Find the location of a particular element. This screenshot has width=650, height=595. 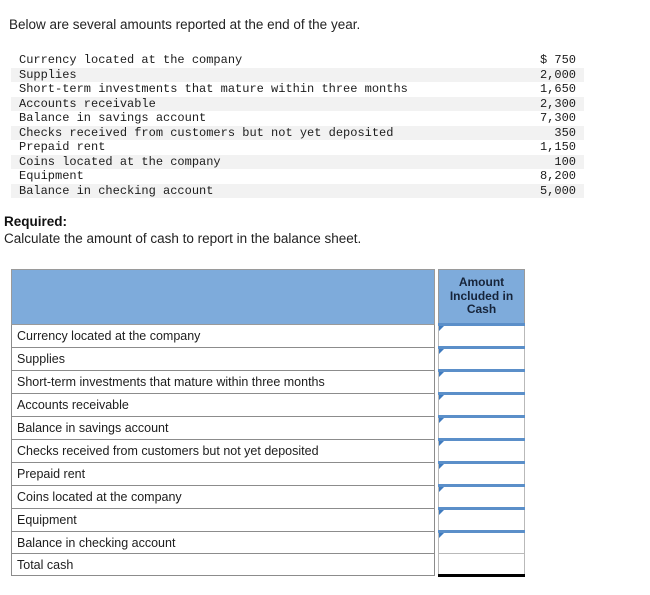

answer-row-label: Supplies is located at coordinates (223, 359).